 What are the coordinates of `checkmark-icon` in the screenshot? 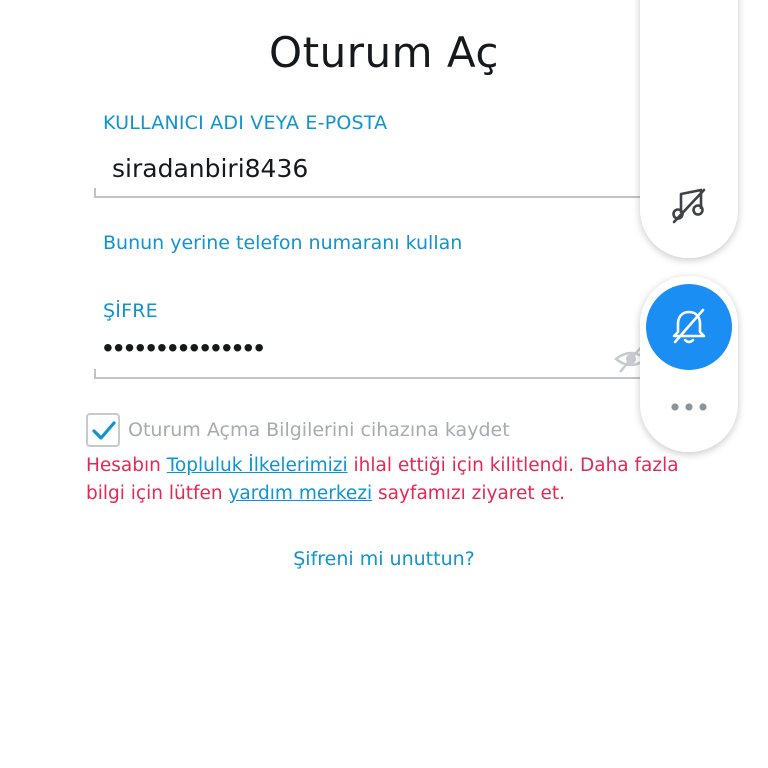 It's located at (104, 430).